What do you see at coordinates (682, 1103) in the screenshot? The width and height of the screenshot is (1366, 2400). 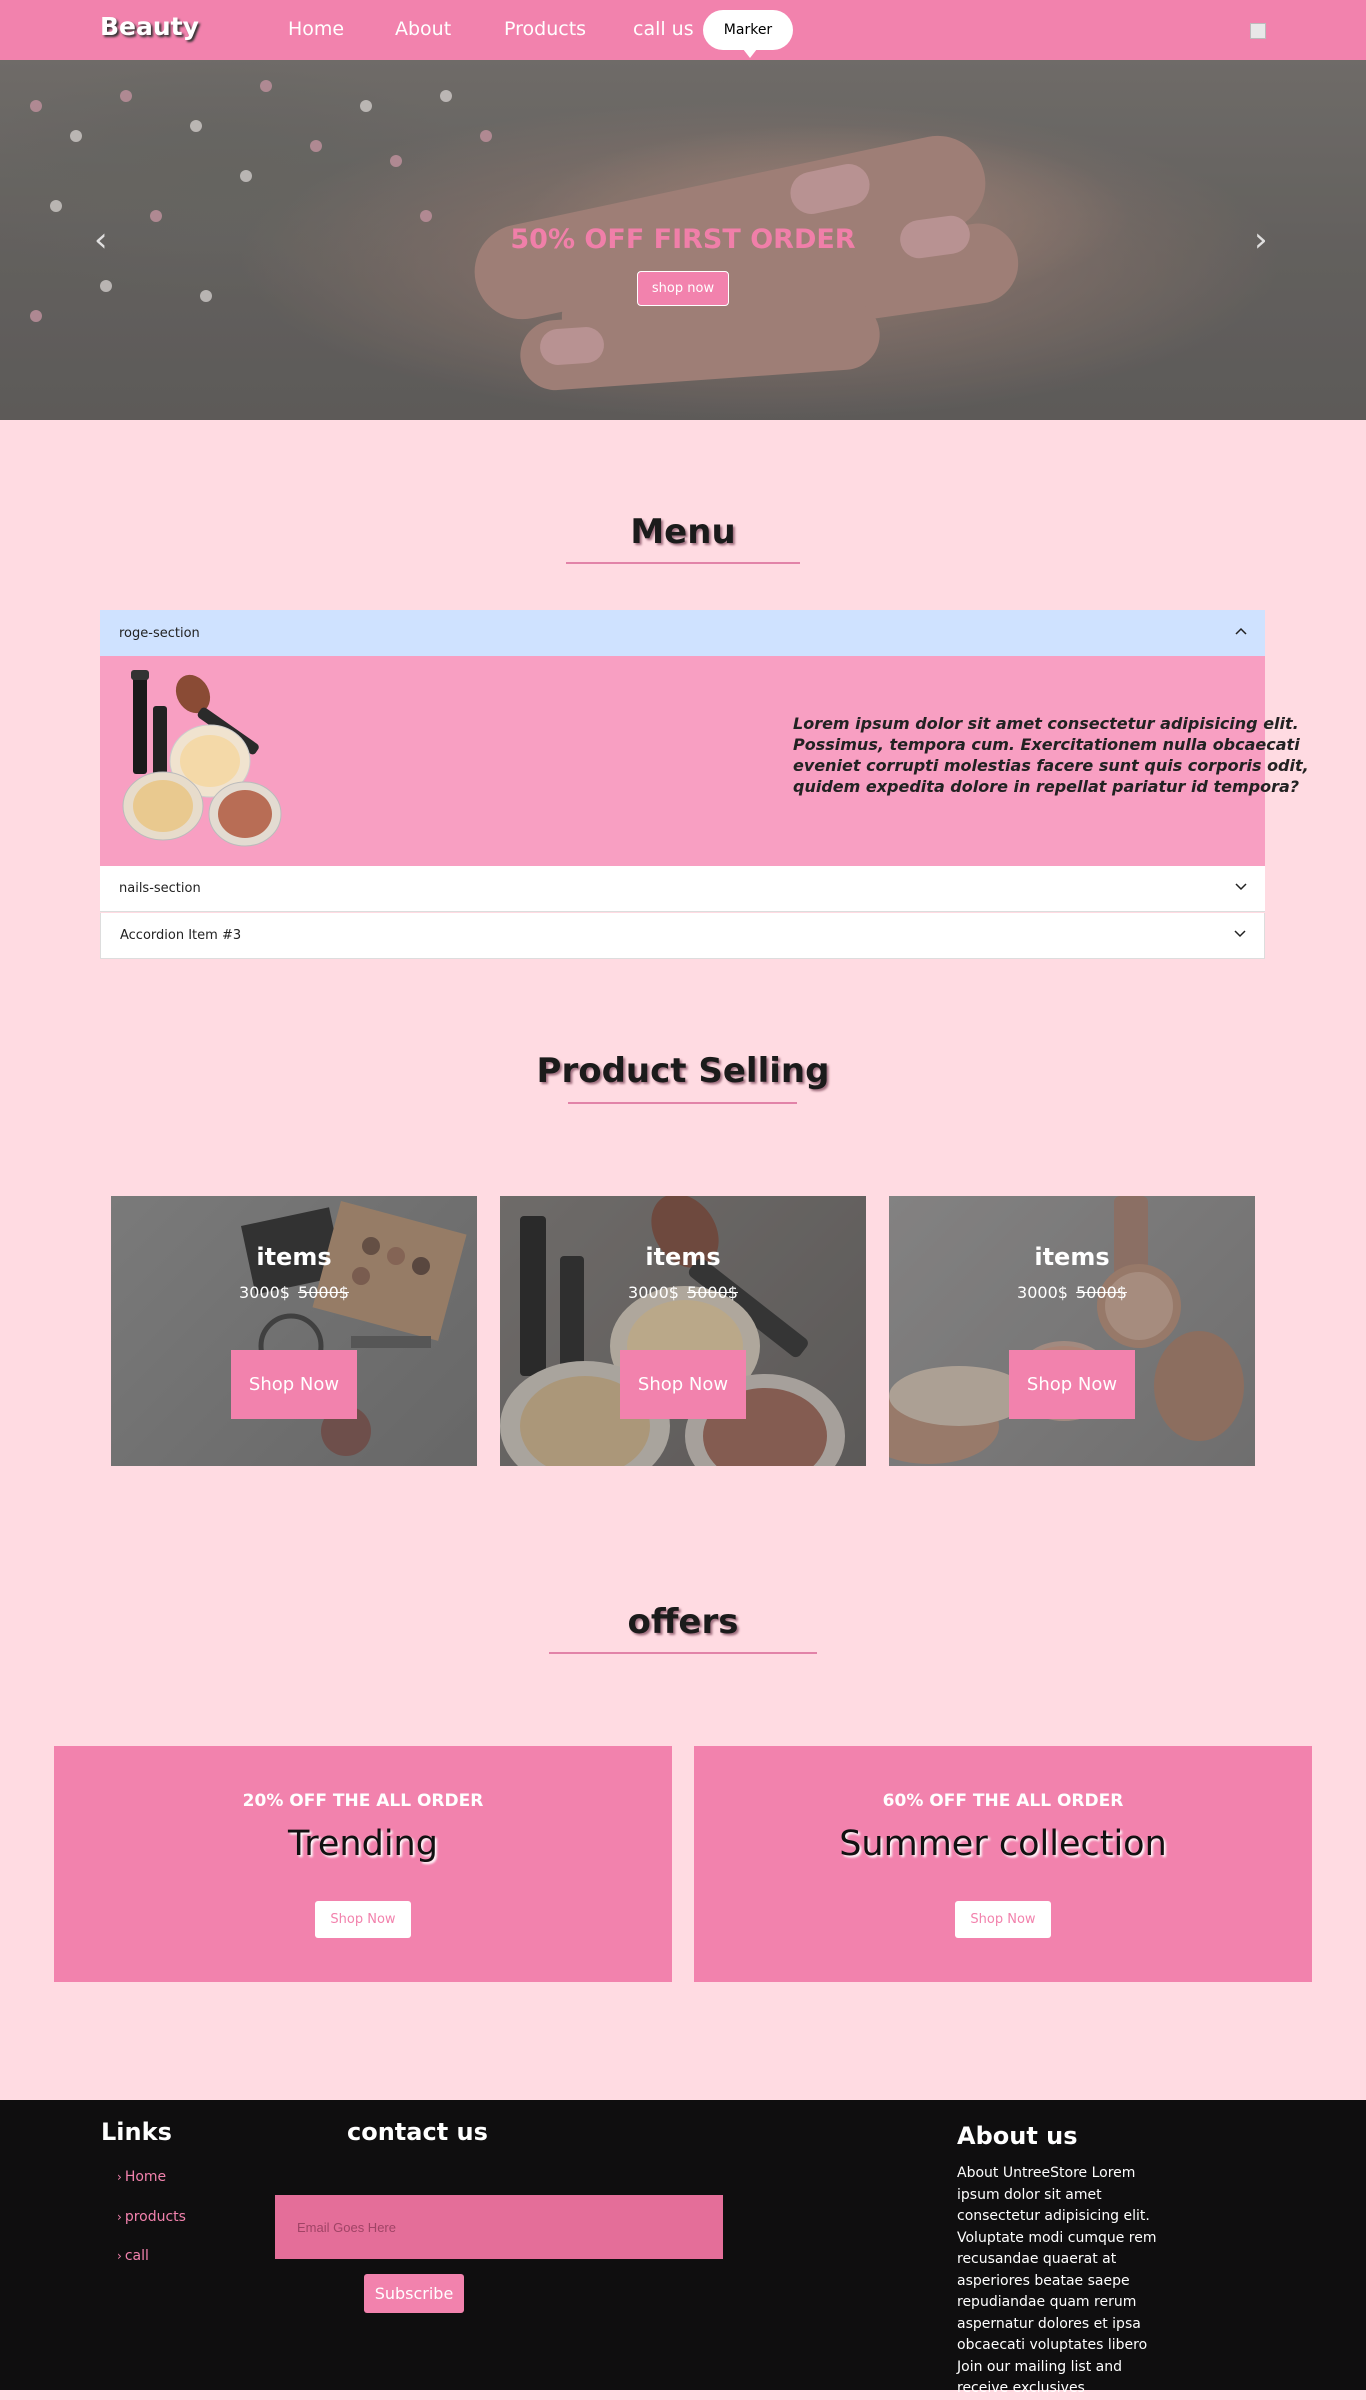 I see `product-title-underline` at bounding box center [682, 1103].